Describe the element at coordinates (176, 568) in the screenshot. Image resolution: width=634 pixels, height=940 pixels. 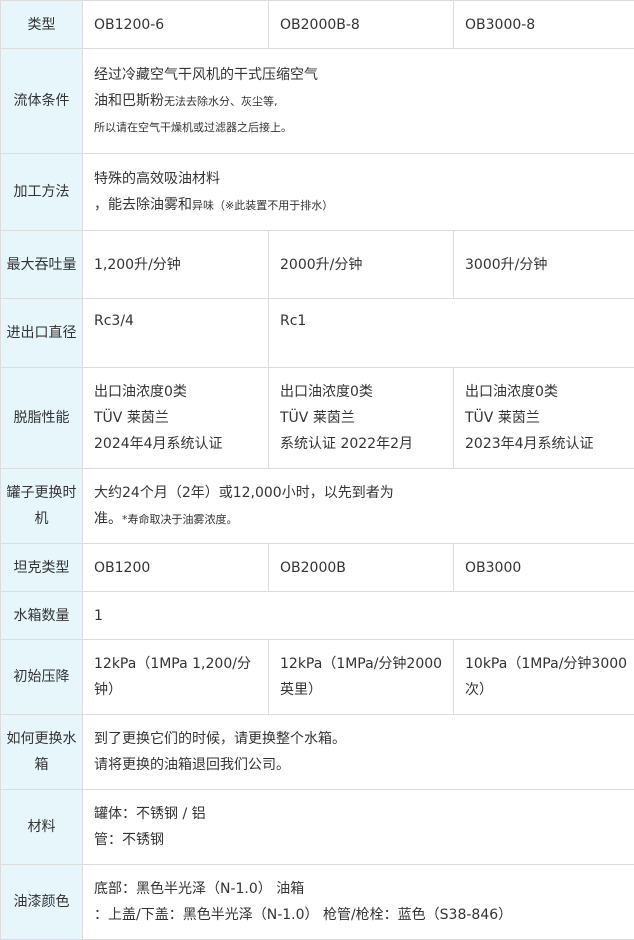
I see `tank-type-1: OB1200` at that location.